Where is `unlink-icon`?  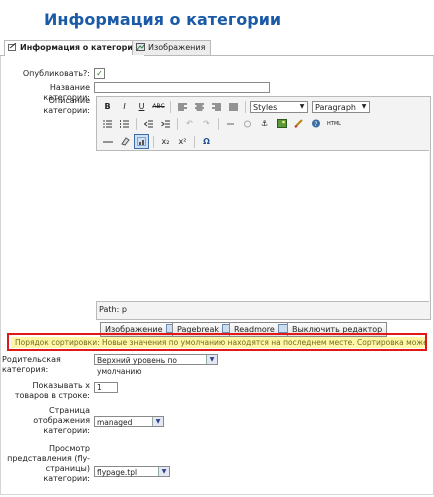 unlink-icon is located at coordinates (247, 123).